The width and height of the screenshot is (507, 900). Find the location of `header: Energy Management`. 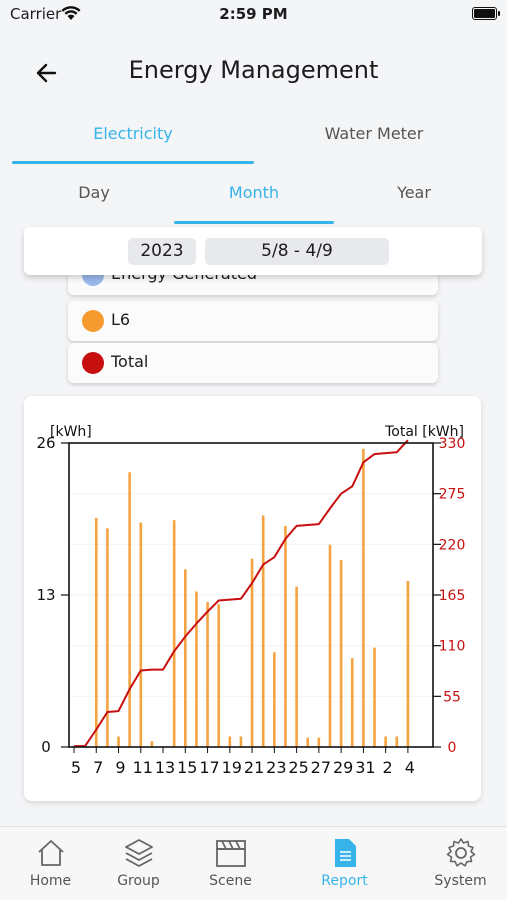

header: Energy Management is located at coordinates (253, 72).